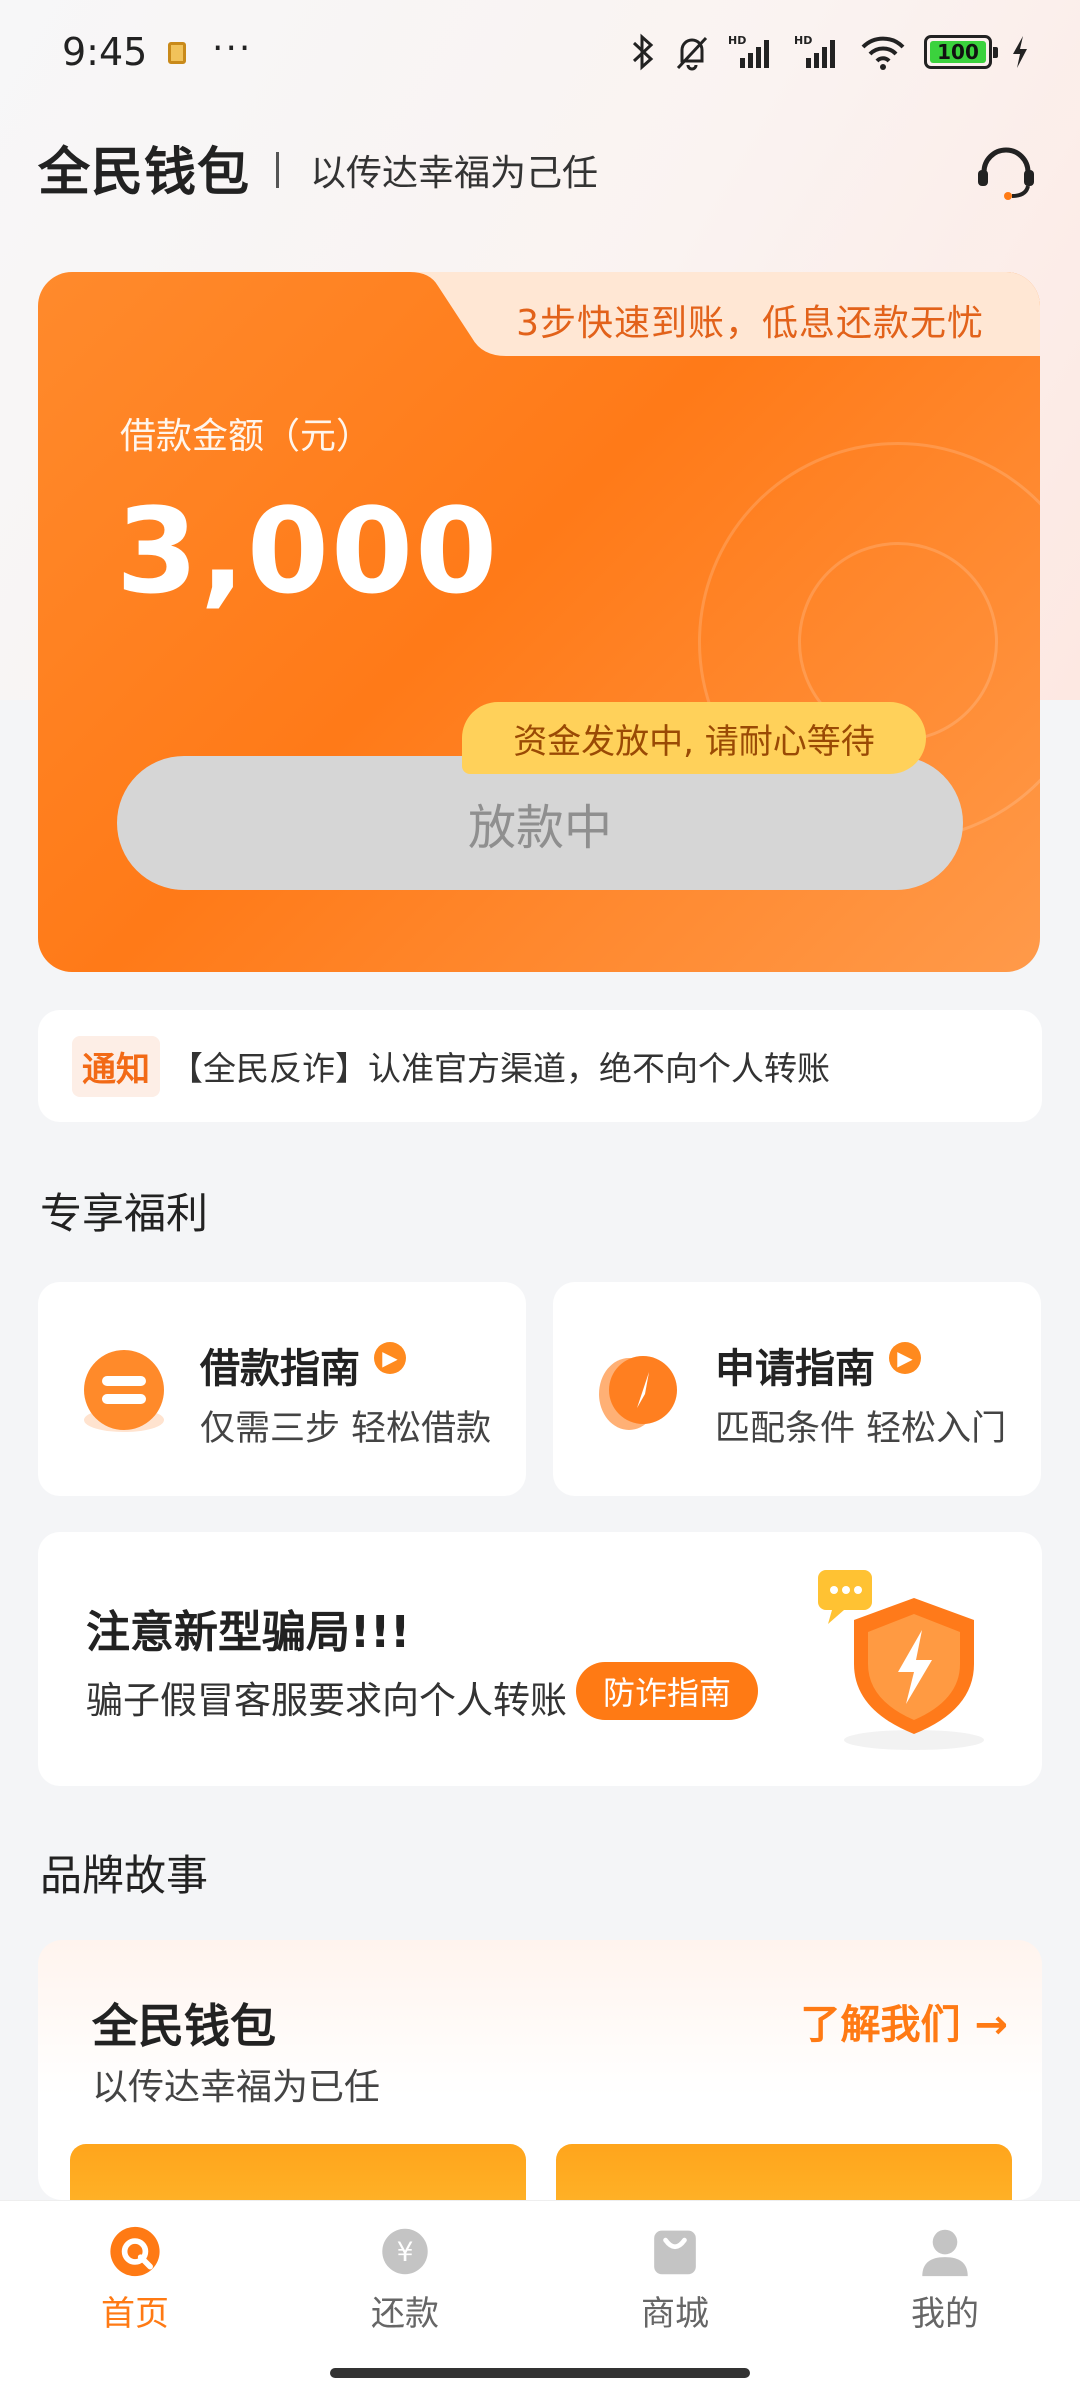 Image resolution: width=1080 pixels, height=2400 pixels. What do you see at coordinates (184, 2026) in the screenshot?
I see `brand-story-title: 全民钱包` at bounding box center [184, 2026].